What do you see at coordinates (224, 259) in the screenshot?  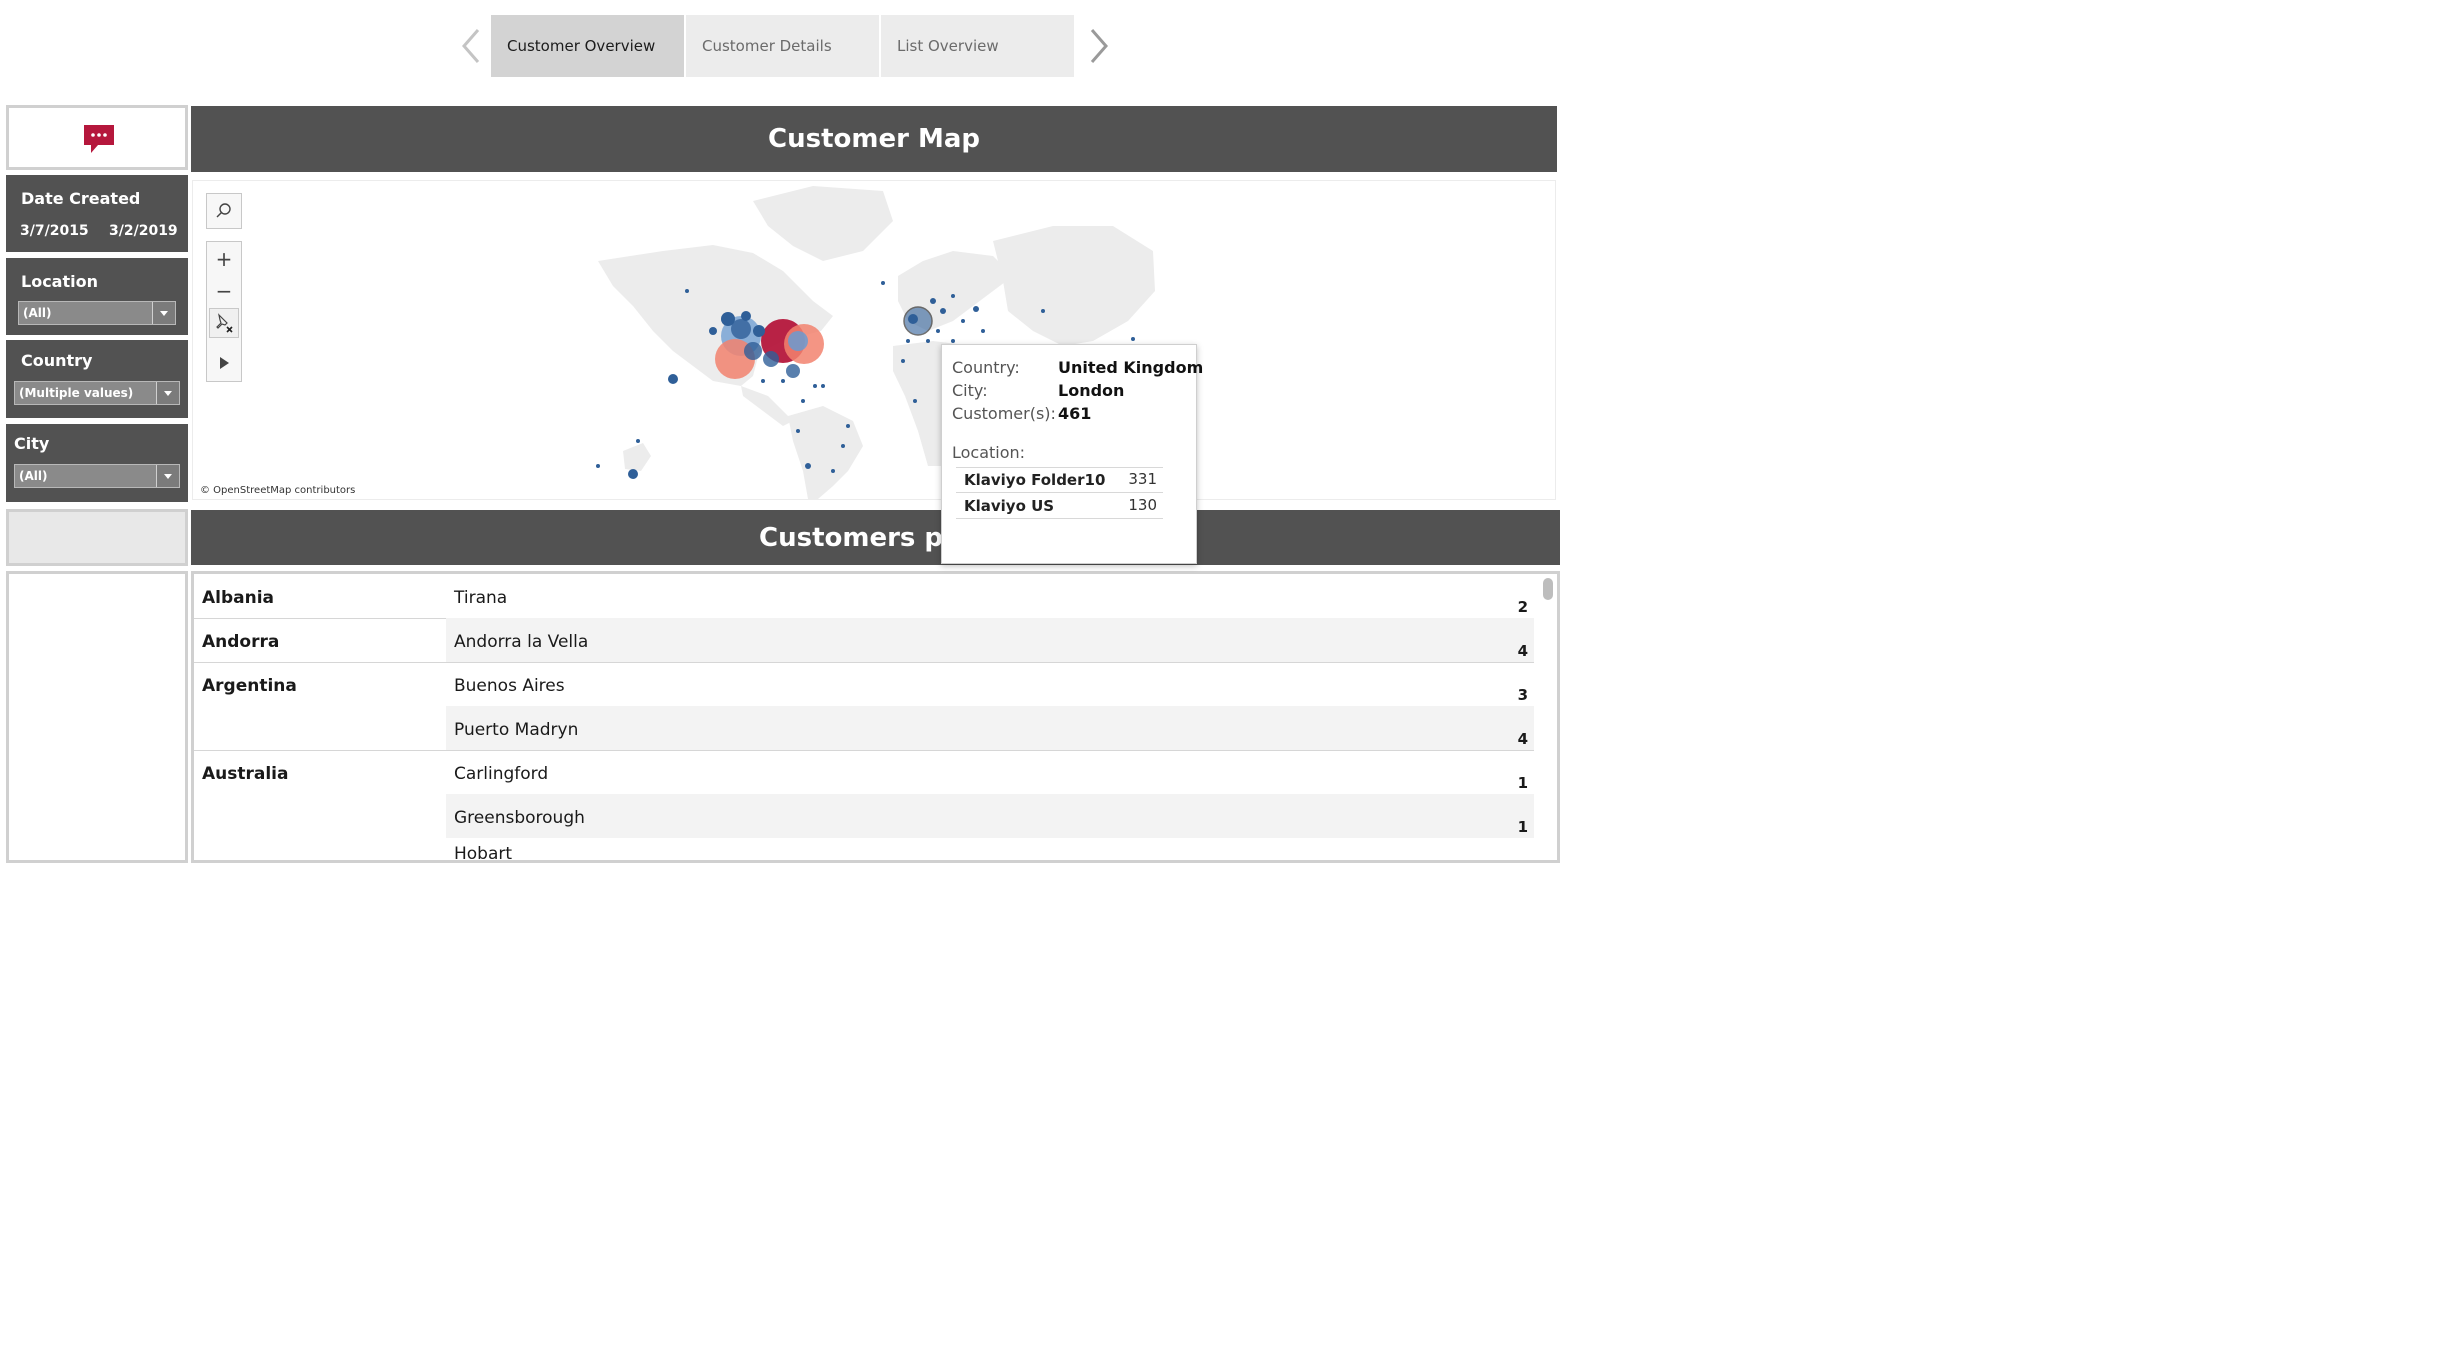 I see `zoom-in-icon: +` at bounding box center [224, 259].